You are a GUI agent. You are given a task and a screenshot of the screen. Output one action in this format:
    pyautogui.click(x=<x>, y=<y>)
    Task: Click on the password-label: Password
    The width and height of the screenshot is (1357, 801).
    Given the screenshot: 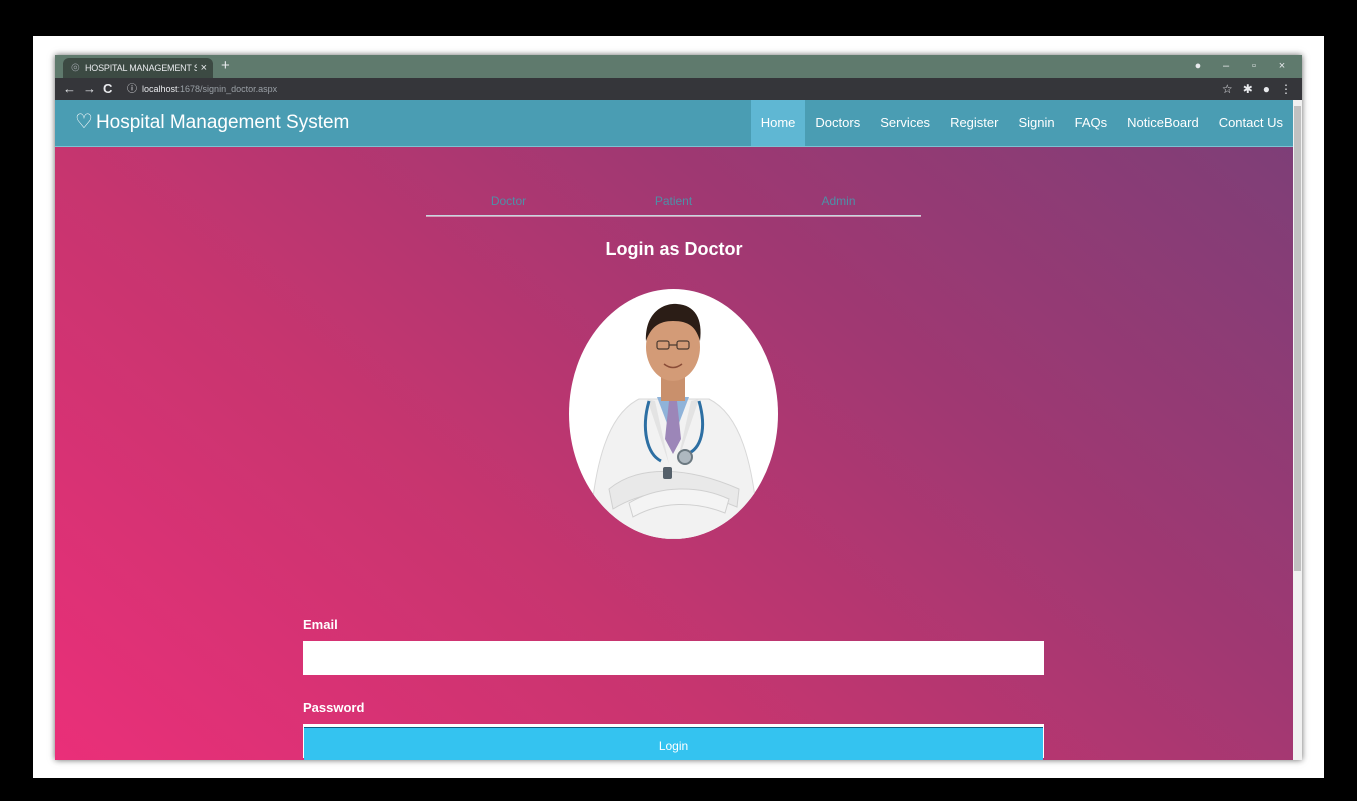 What is the action you would take?
    pyautogui.click(x=334, y=707)
    